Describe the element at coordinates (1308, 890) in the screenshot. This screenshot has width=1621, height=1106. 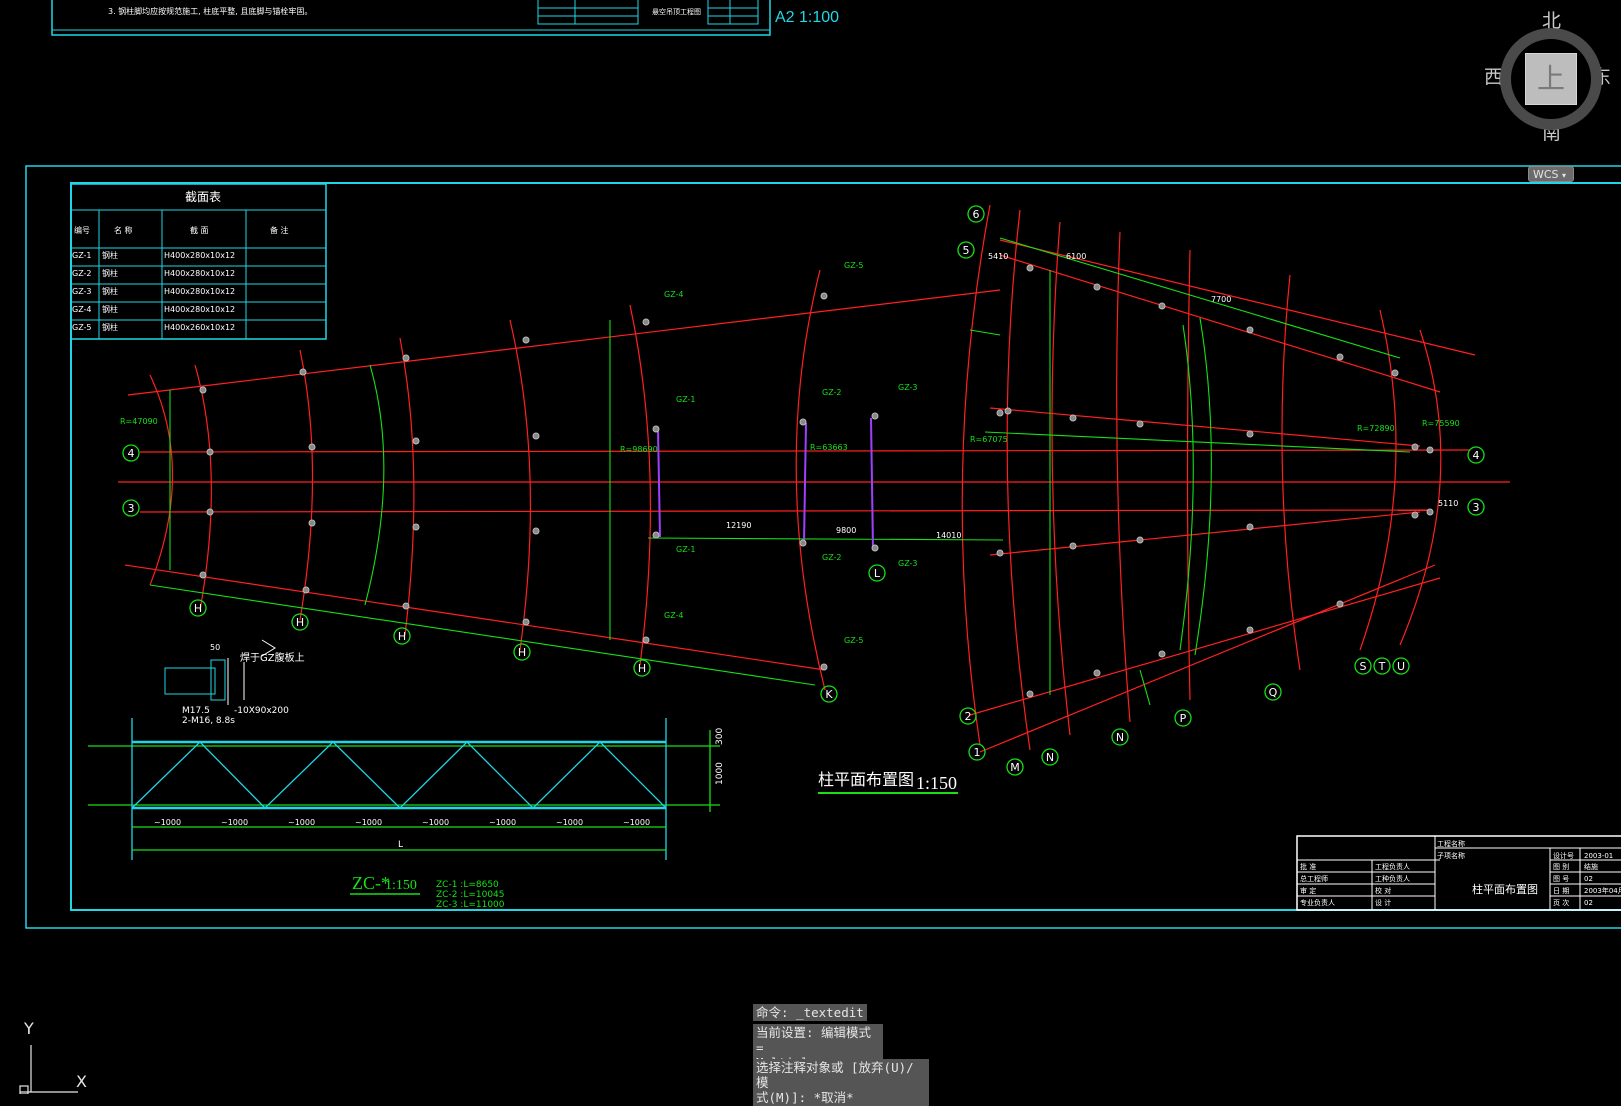
I see `title-block-role: 审 定` at that location.